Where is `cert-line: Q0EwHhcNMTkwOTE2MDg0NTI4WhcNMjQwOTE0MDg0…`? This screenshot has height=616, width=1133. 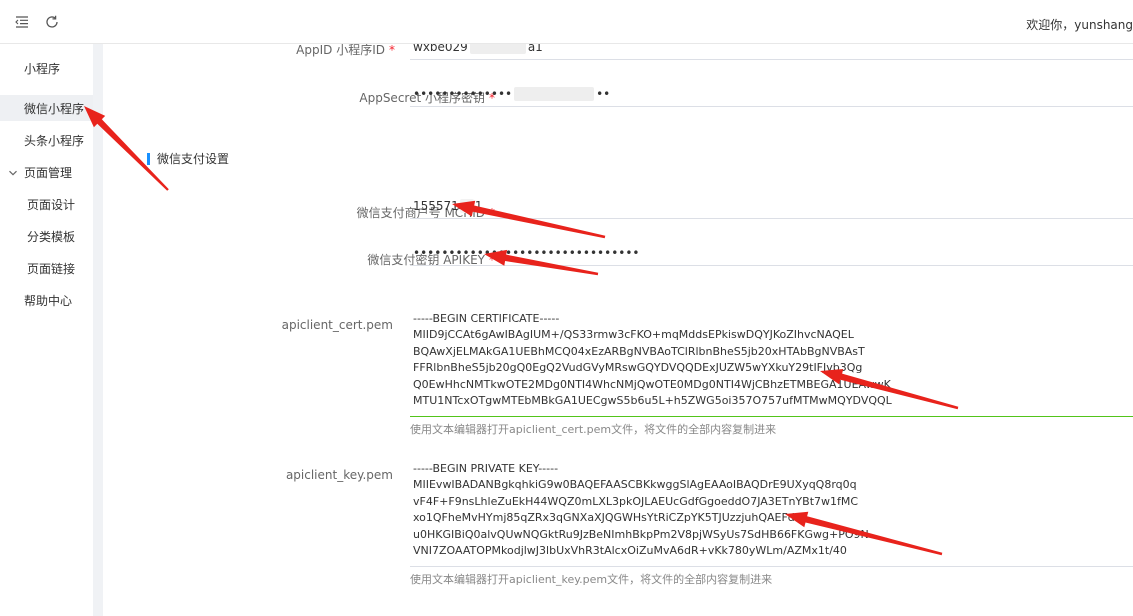 cert-line: Q0EwHhcNMTkwOTE2MDg0NTI4WhcNMjQwOTE0MDg0… is located at coordinates (652, 384).